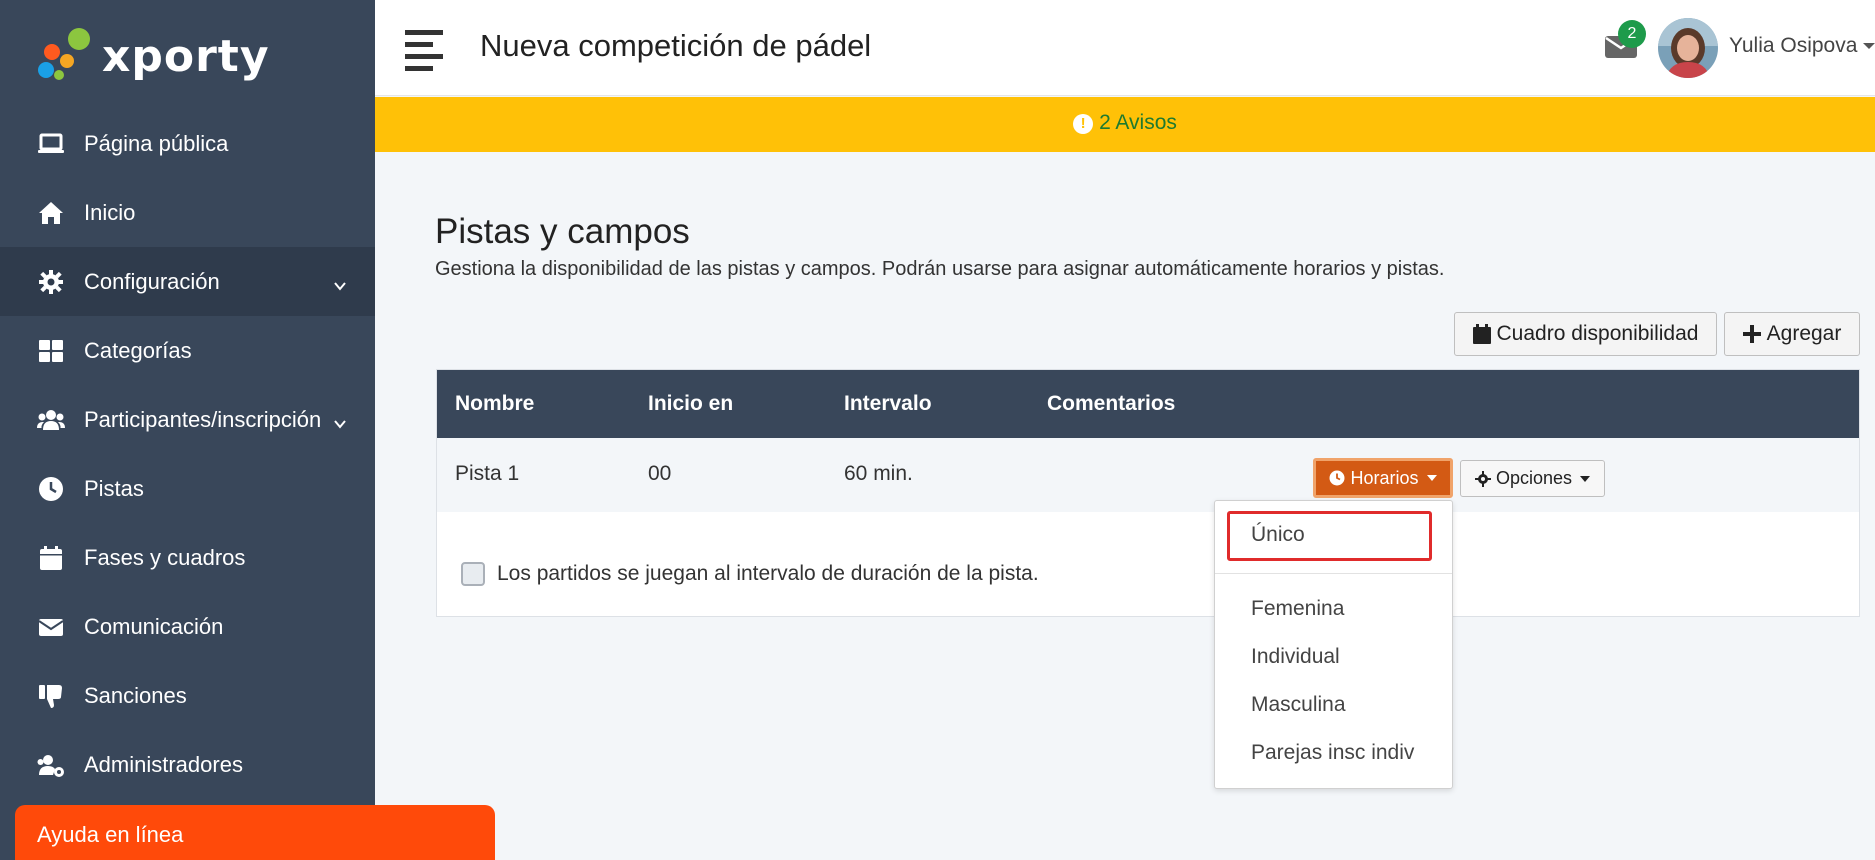 The width and height of the screenshot is (1875, 860). Describe the element at coordinates (1148, 475) in the screenshot. I see `table-row: Pista 1 00 60 min. Horarios Opciones` at that location.